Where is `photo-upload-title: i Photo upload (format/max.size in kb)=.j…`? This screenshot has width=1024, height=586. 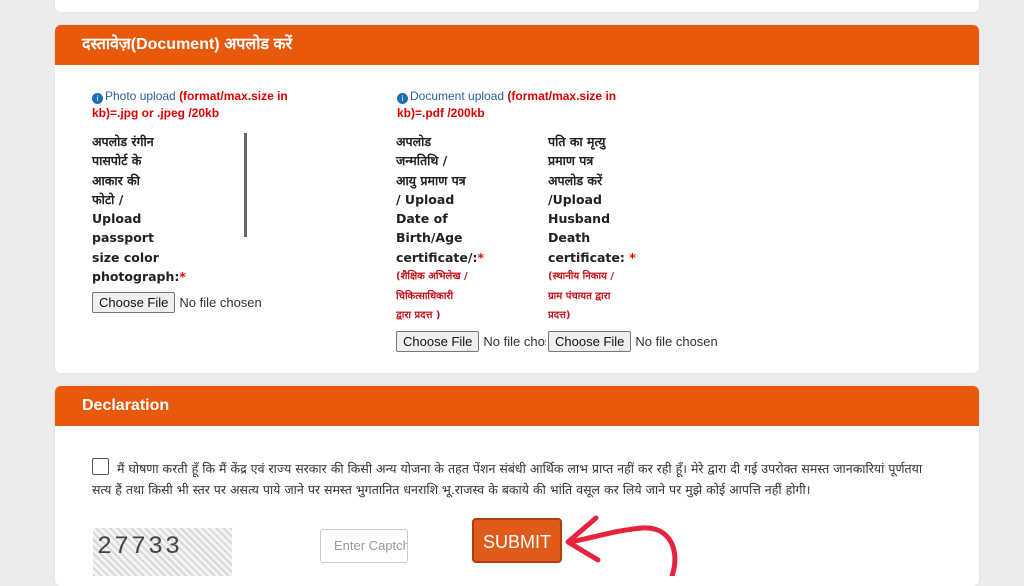 photo-upload-title: i Photo upload (format/max.size in kb)=.j… is located at coordinates (190, 104).